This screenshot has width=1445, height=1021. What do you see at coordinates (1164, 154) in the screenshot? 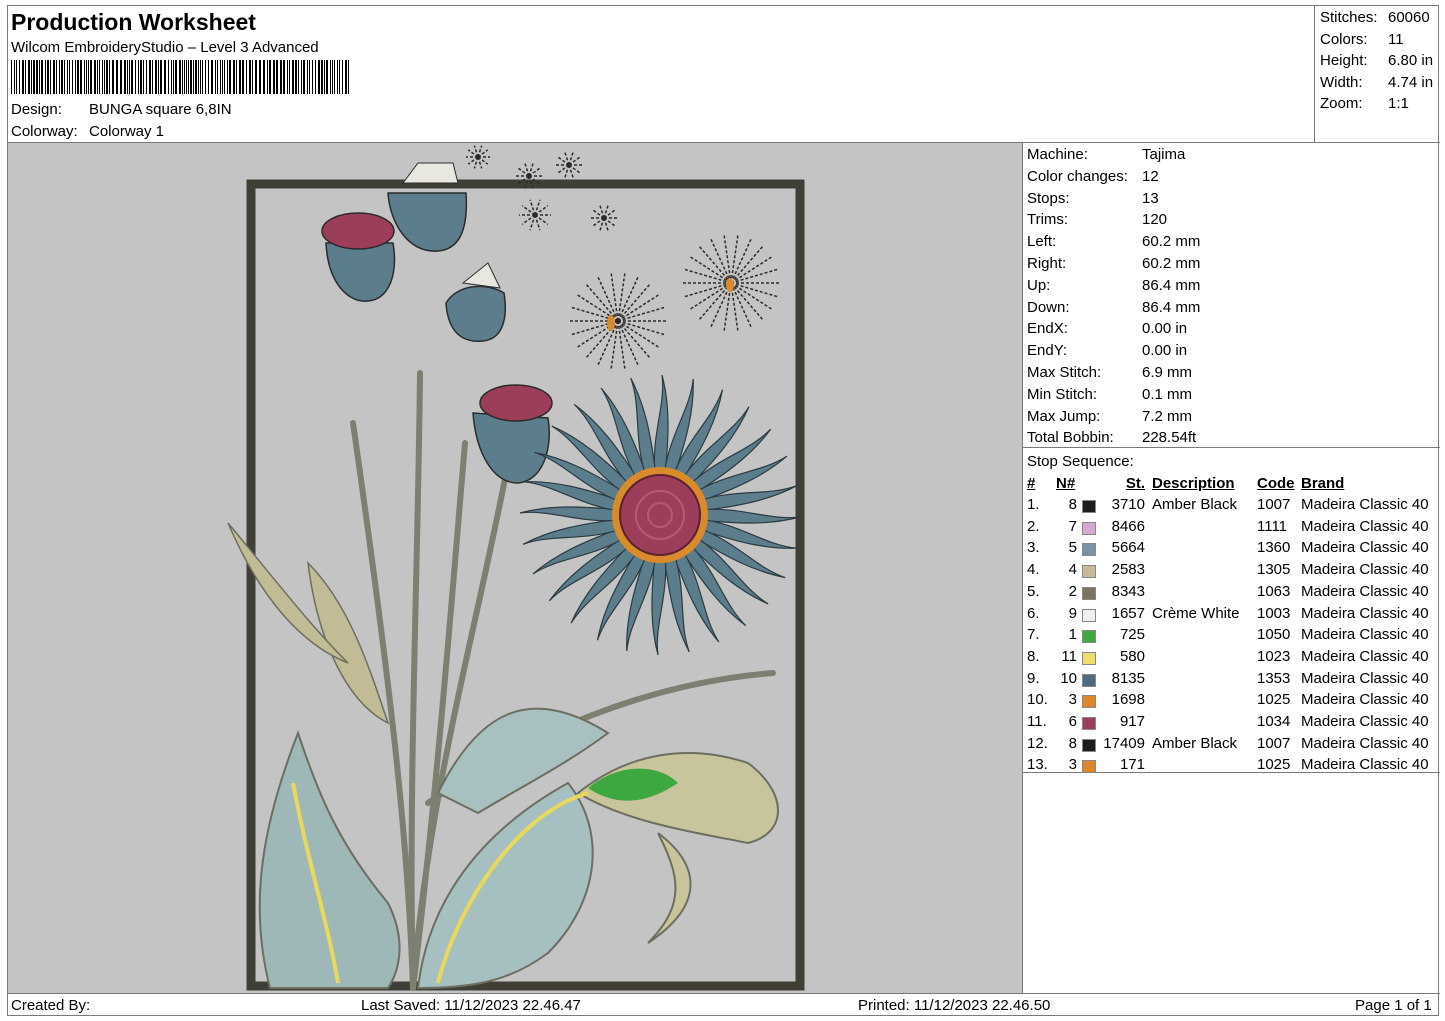
I see `machine-value: Tajima` at bounding box center [1164, 154].